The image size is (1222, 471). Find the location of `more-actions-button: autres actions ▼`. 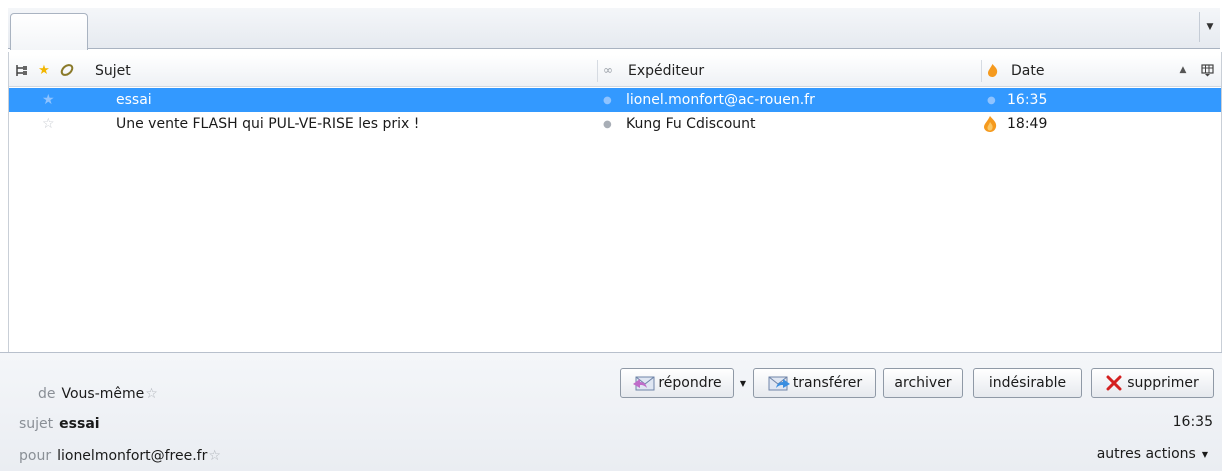

more-actions-button: autres actions ▼ is located at coordinates (1152, 454).